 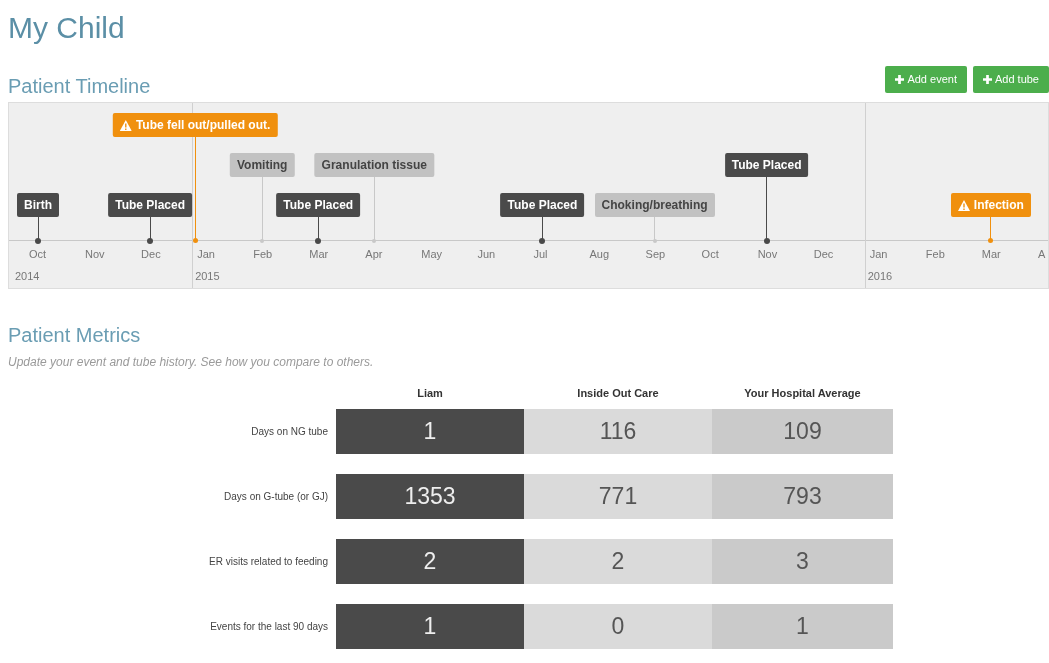 What do you see at coordinates (79, 86) in the screenshot?
I see `section-title: Patient Timeline` at bounding box center [79, 86].